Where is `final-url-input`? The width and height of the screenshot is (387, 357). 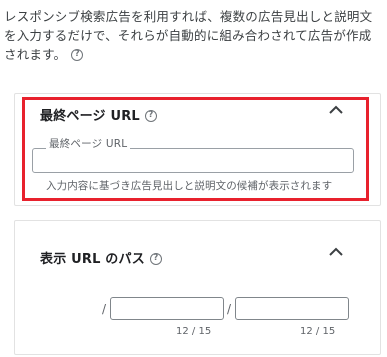
final-url-input is located at coordinates (193, 160).